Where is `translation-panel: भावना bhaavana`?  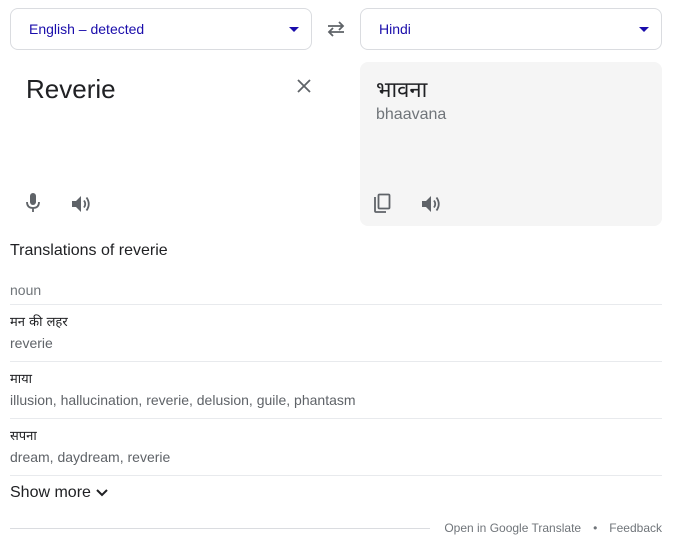
translation-panel: भावना bhaavana is located at coordinates (511, 144).